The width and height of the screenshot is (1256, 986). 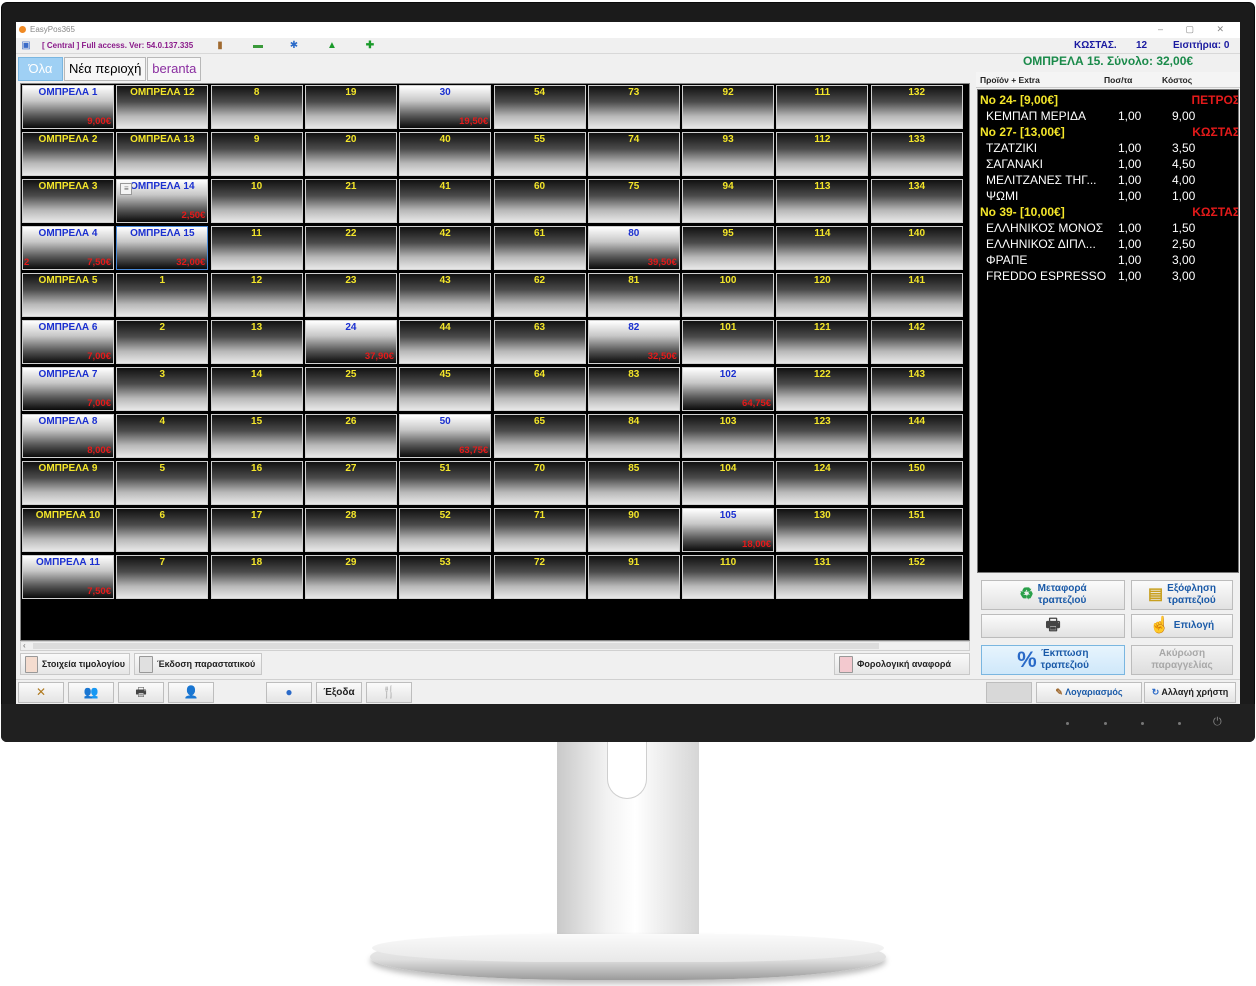 What do you see at coordinates (256, 295) in the screenshot?
I see `table-button: 12` at bounding box center [256, 295].